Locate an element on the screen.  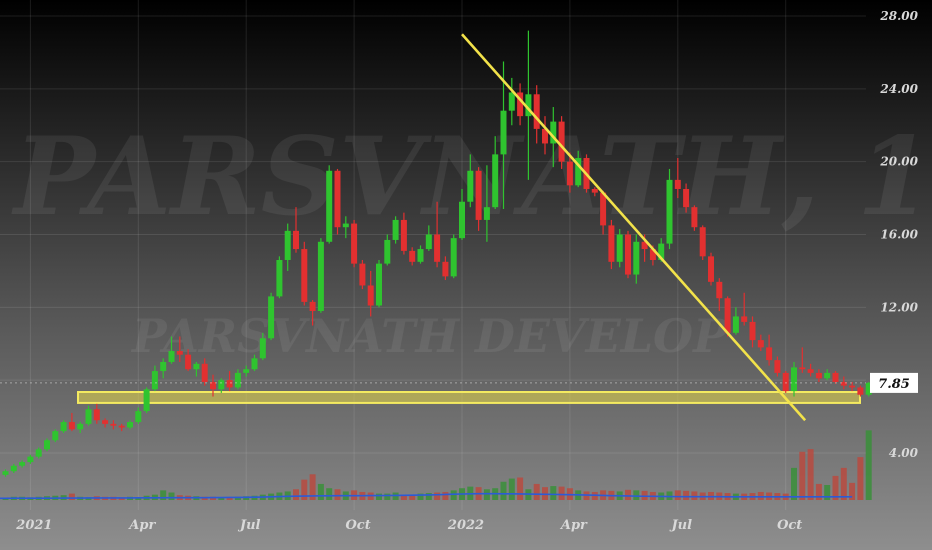
y-tick-label: 20.00 is located at coordinates (898, 162).